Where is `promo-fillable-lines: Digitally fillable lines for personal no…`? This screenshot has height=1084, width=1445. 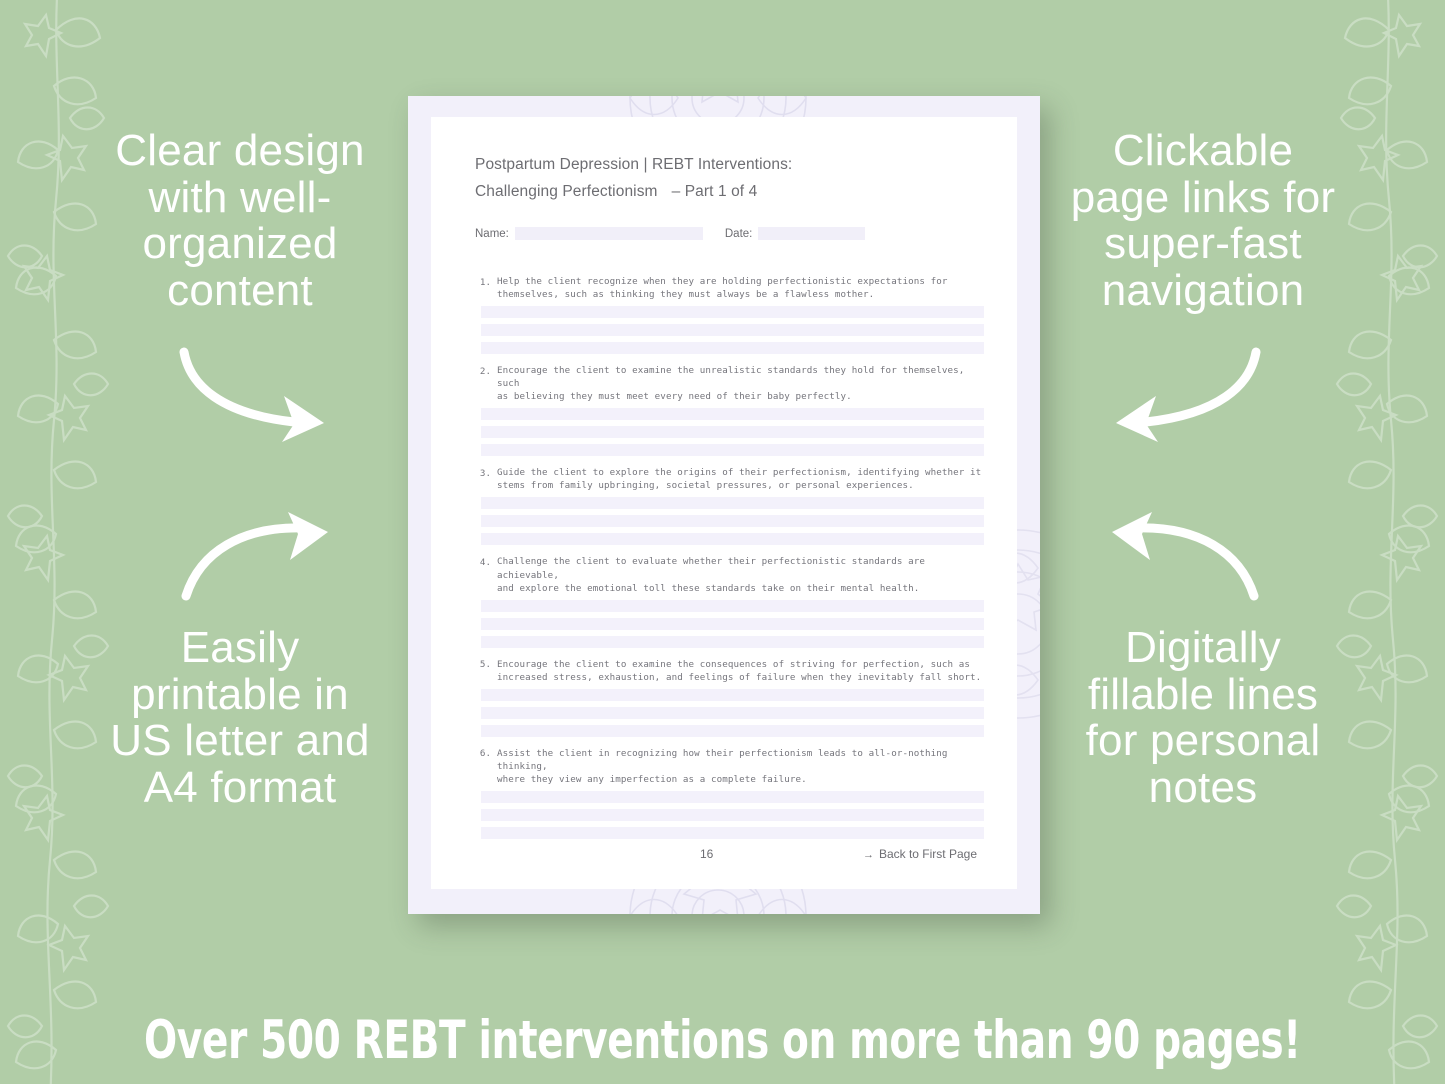
promo-fillable-lines: Digitally fillable lines for personal no… is located at coordinates (1203, 717).